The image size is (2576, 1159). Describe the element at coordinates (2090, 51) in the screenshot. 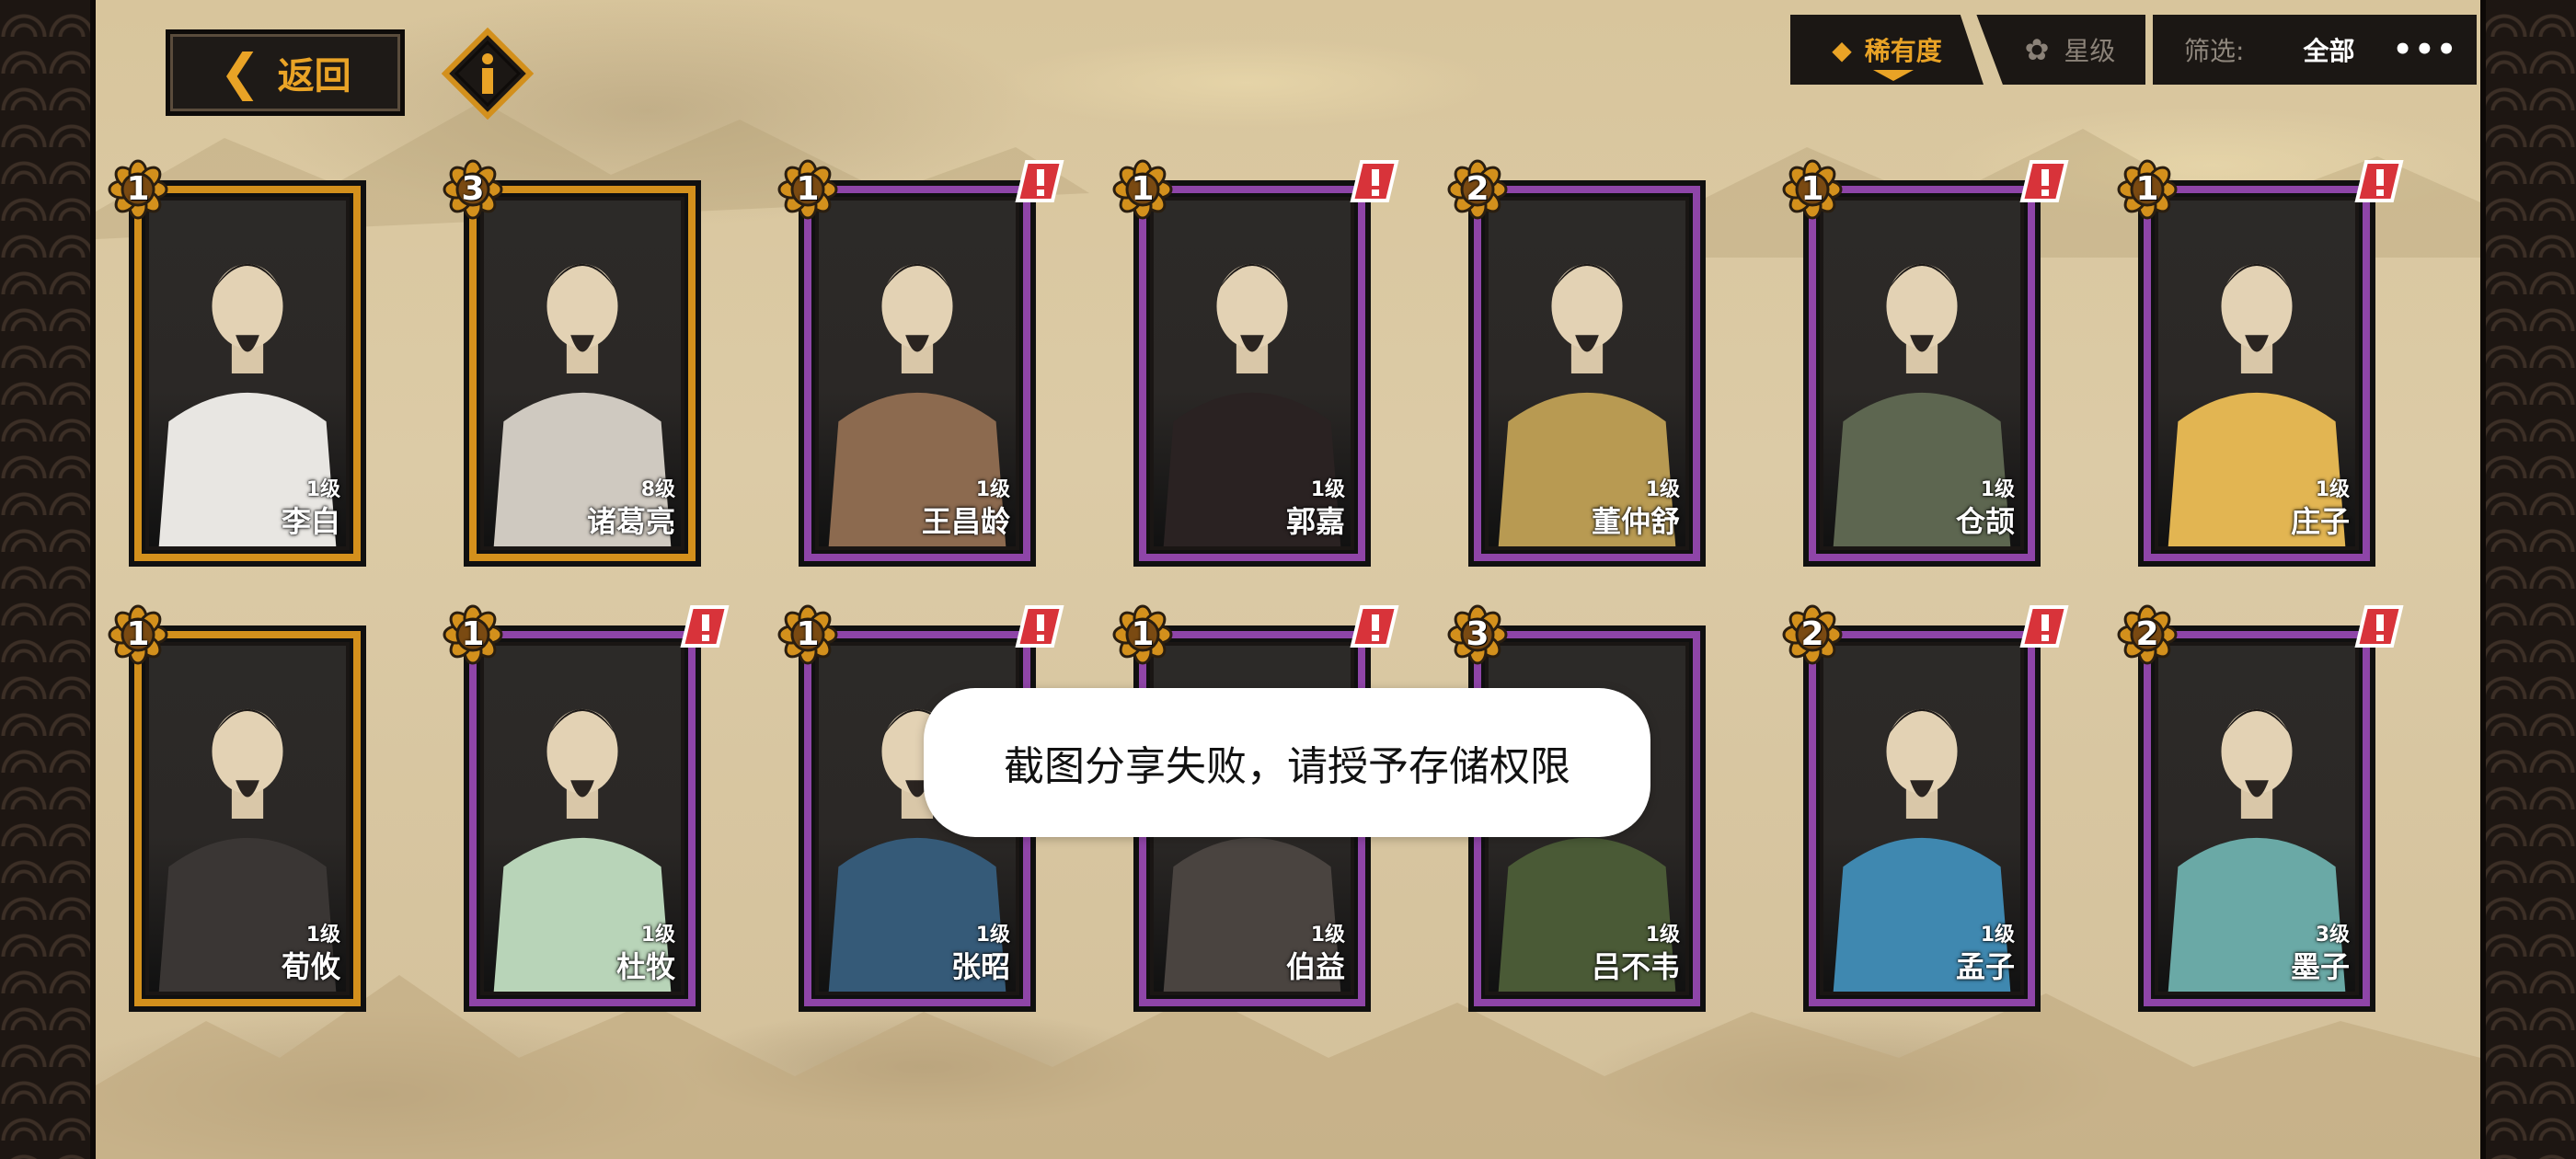

I see `tab-star-label: 星级` at that location.